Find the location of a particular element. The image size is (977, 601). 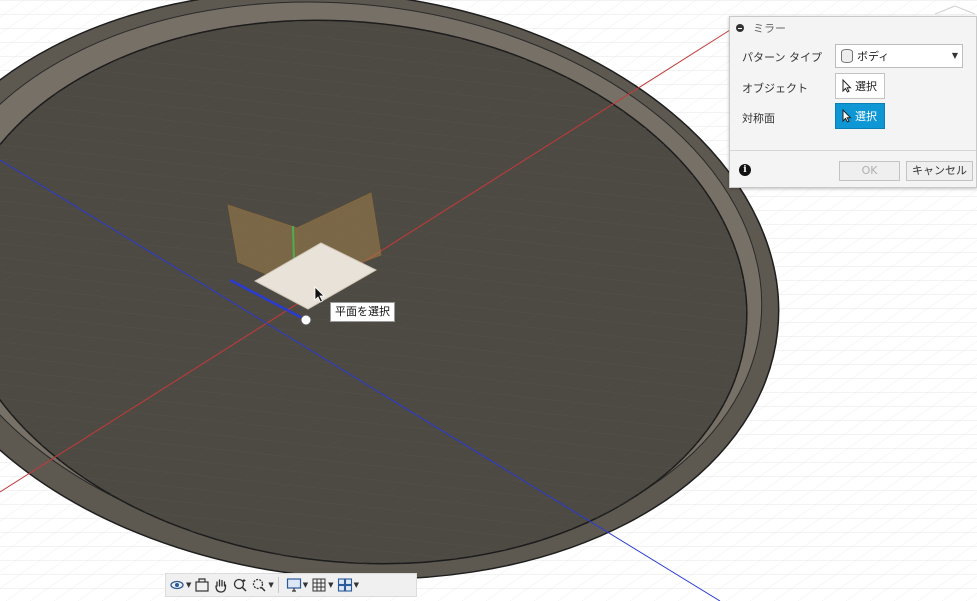

zoom-button is located at coordinates (240, 585).